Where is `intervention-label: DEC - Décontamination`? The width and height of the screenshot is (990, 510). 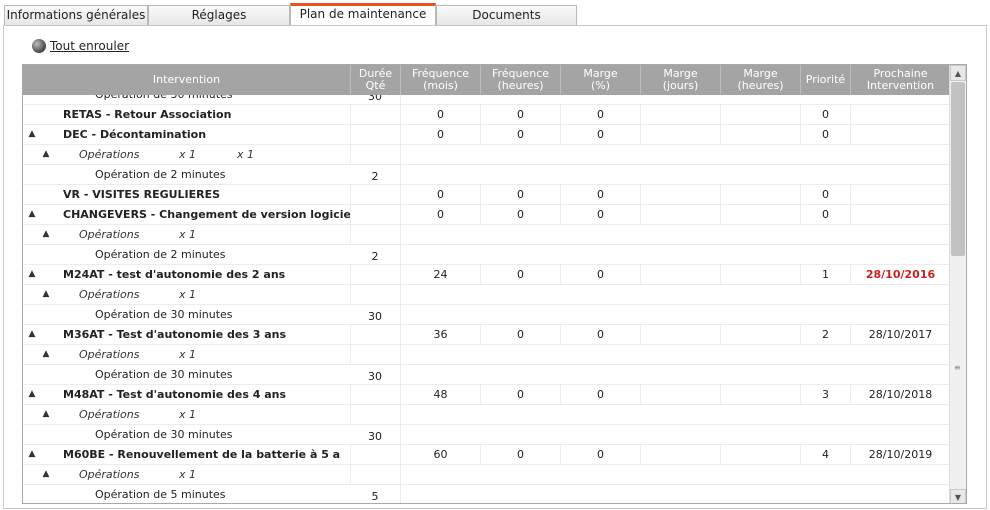 intervention-label: DEC - Décontamination is located at coordinates (135, 134).